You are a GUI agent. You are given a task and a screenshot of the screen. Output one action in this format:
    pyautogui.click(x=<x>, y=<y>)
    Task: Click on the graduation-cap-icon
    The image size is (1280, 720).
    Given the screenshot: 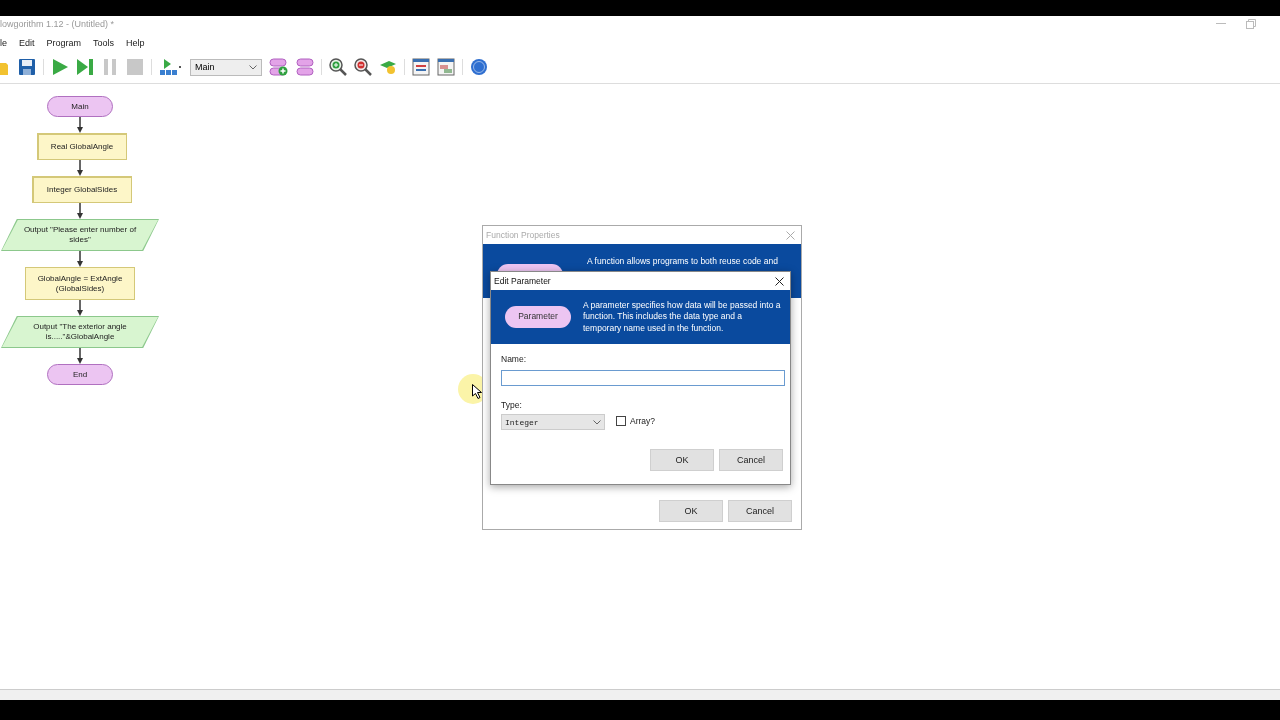 What is the action you would take?
    pyautogui.click(x=388, y=67)
    